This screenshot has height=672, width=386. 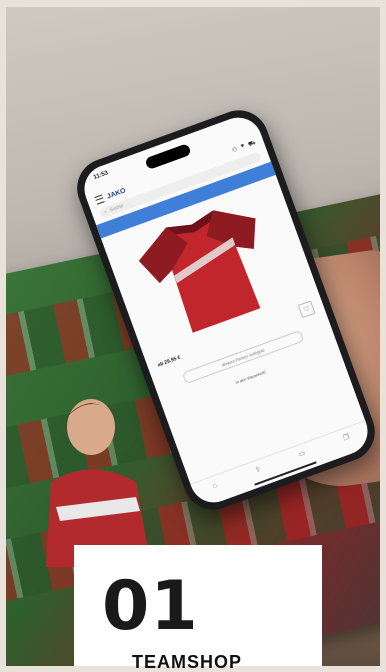 What do you see at coordinates (99, 199) in the screenshot?
I see `menu-icon` at bounding box center [99, 199].